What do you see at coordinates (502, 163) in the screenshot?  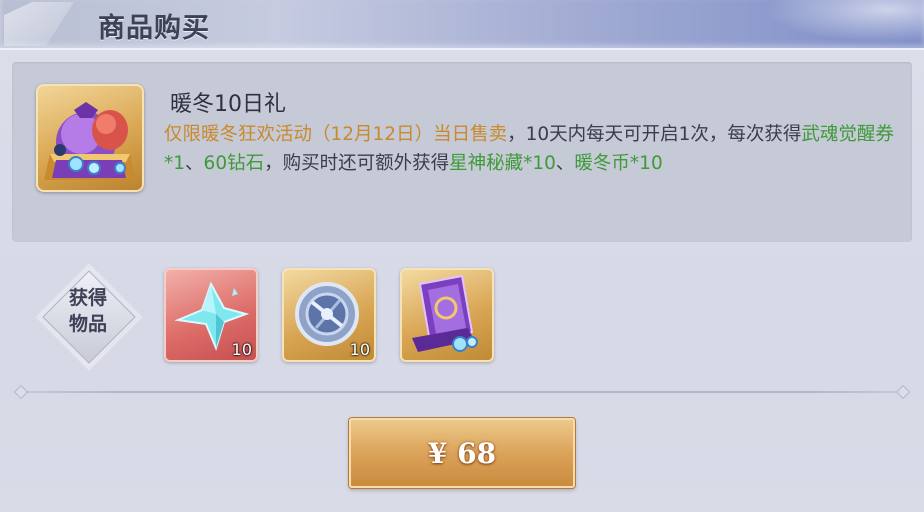 I see `desc-item-star-treasure: 星神秘藏*10` at bounding box center [502, 163].